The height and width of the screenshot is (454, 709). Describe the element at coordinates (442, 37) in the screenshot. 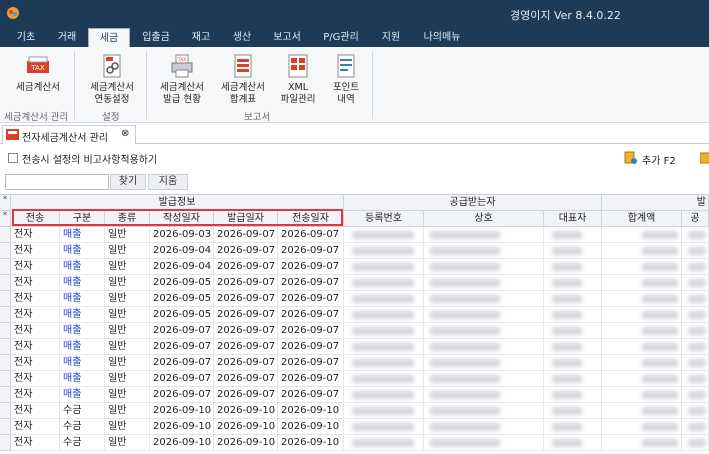

I see `menu-my-menu: 나의메뉴` at that location.